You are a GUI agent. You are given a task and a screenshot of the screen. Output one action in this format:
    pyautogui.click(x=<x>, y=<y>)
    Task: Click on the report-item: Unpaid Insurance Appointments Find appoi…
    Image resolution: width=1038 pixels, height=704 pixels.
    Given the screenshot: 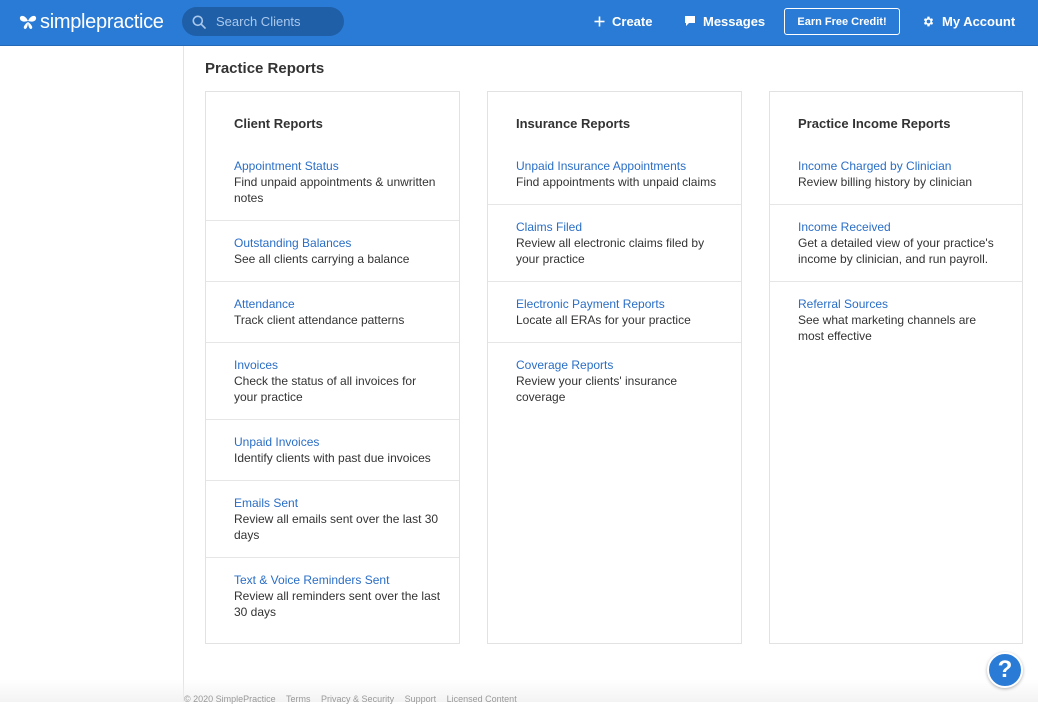 What is the action you would take?
    pyautogui.click(x=614, y=174)
    